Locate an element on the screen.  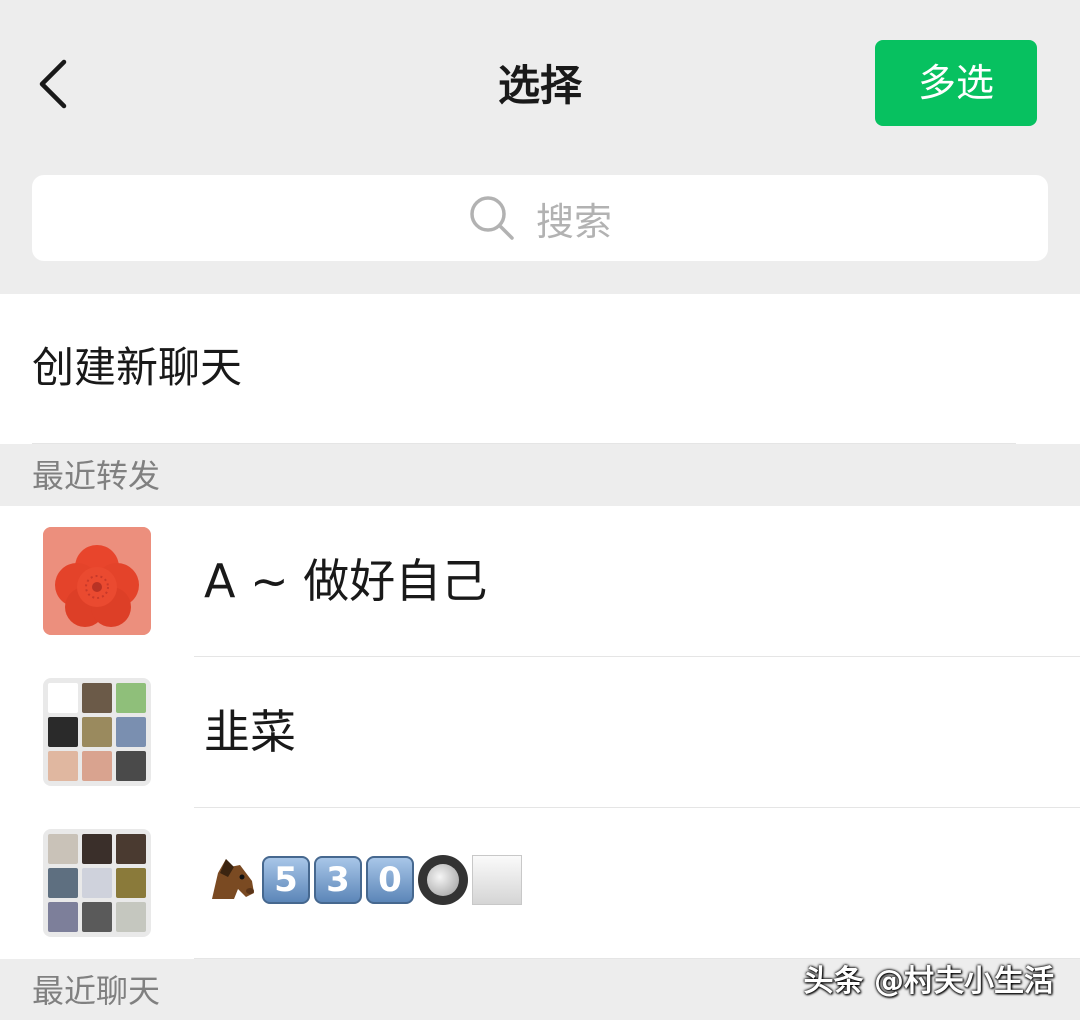
chevron-left-icon is located at coordinates (53, 84).